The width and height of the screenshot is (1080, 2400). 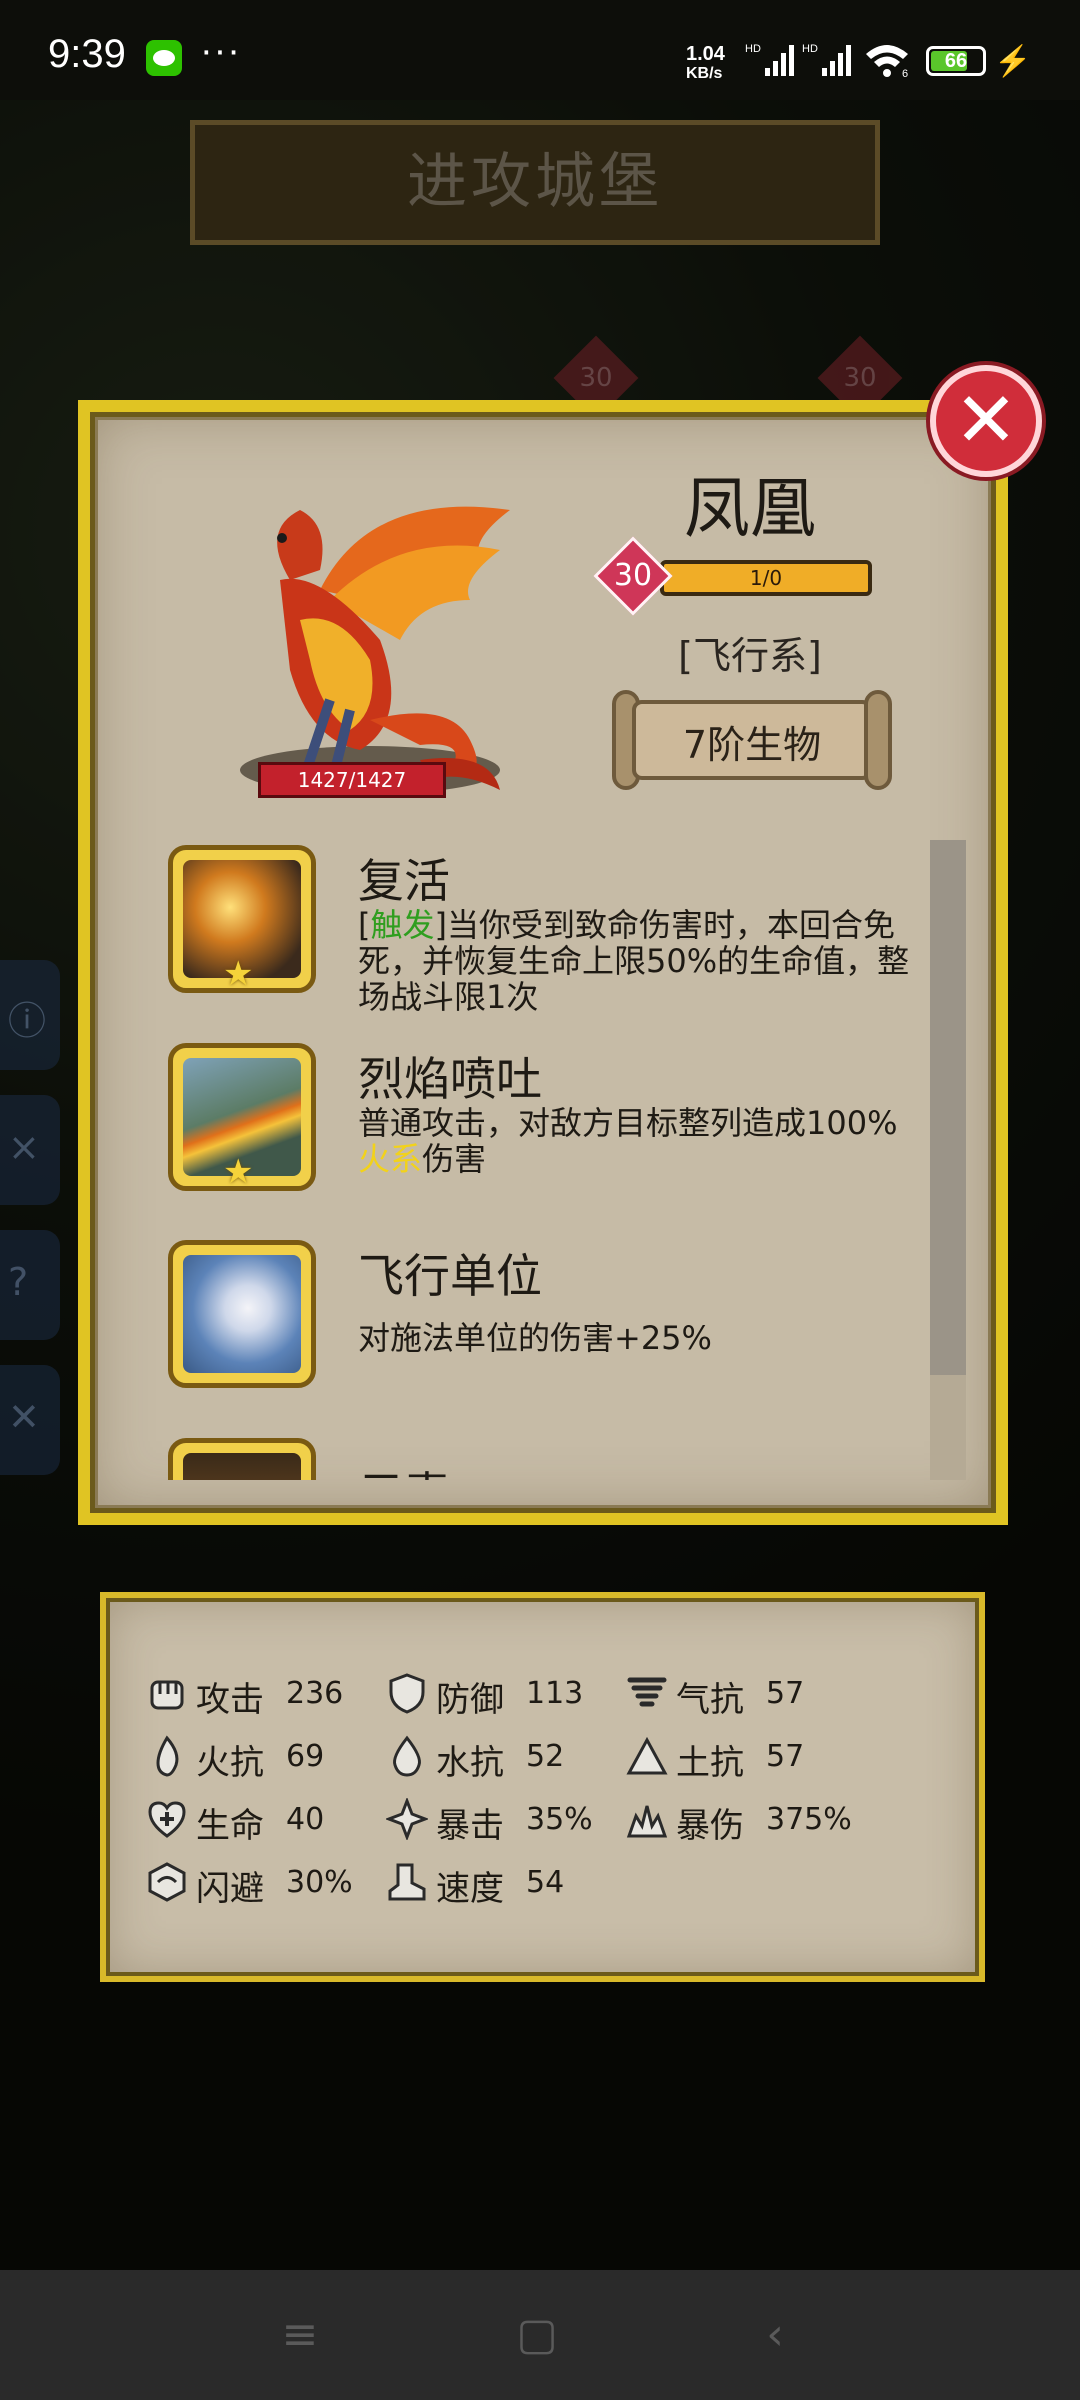 I want to click on skill-art, so click(x=242, y=1314).